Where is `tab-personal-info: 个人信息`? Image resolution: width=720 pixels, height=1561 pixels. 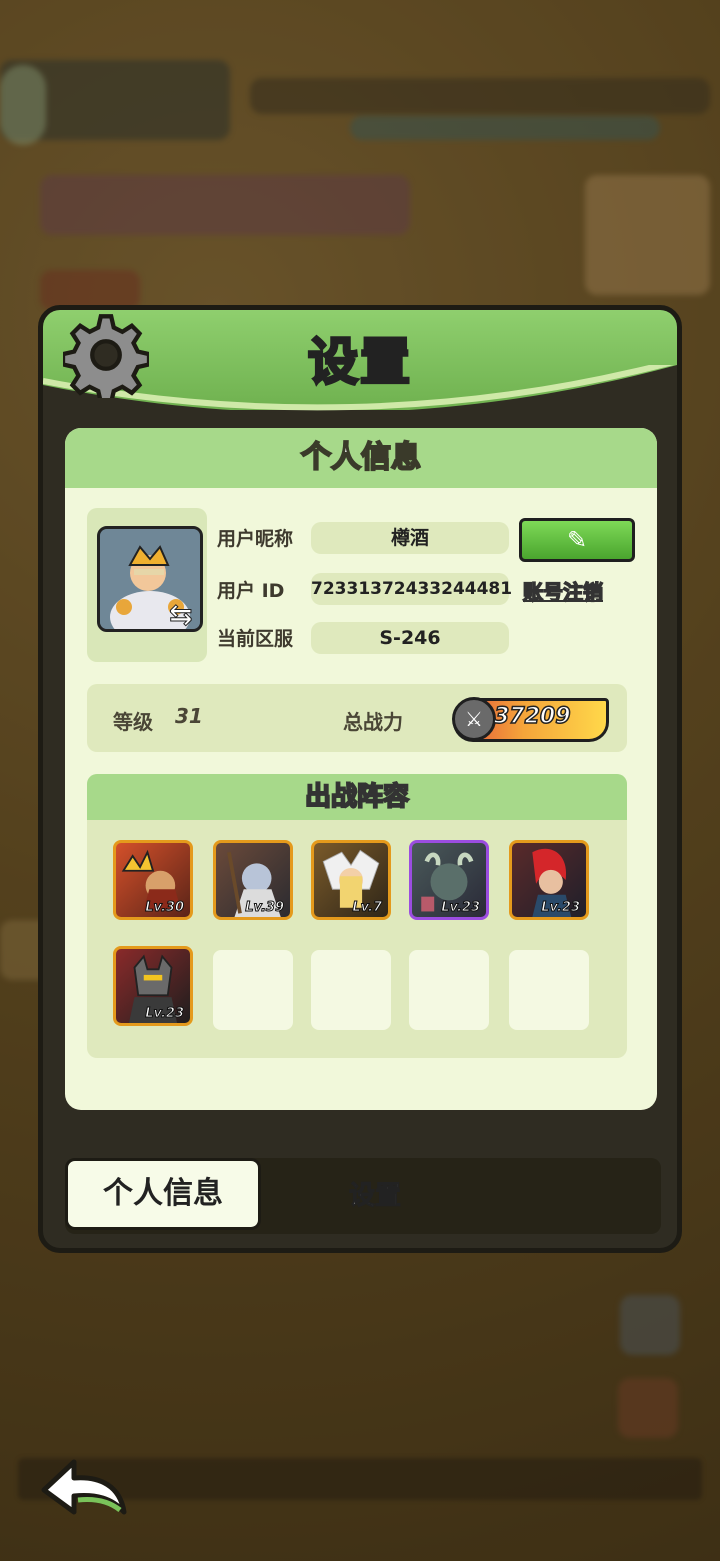
tab-personal-info: 个人信息 is located at coordinates (163, 1194).